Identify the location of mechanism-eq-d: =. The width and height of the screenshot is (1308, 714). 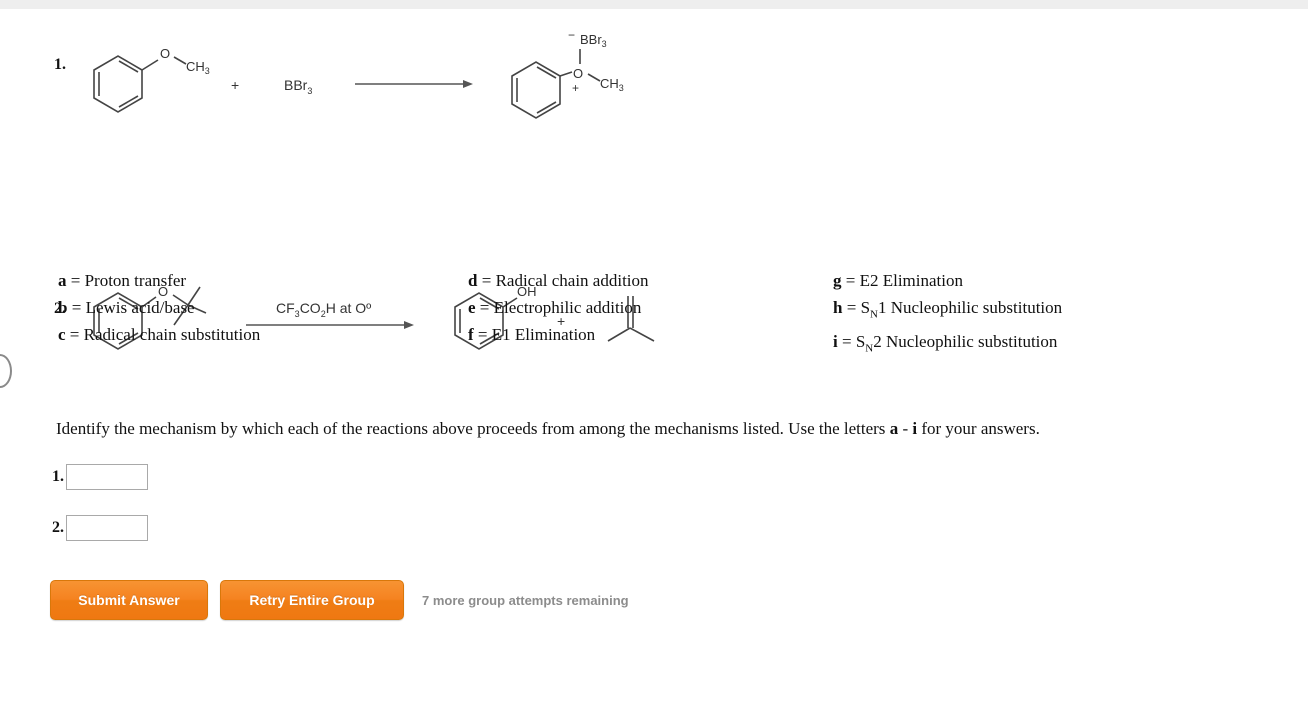
(486, 280).